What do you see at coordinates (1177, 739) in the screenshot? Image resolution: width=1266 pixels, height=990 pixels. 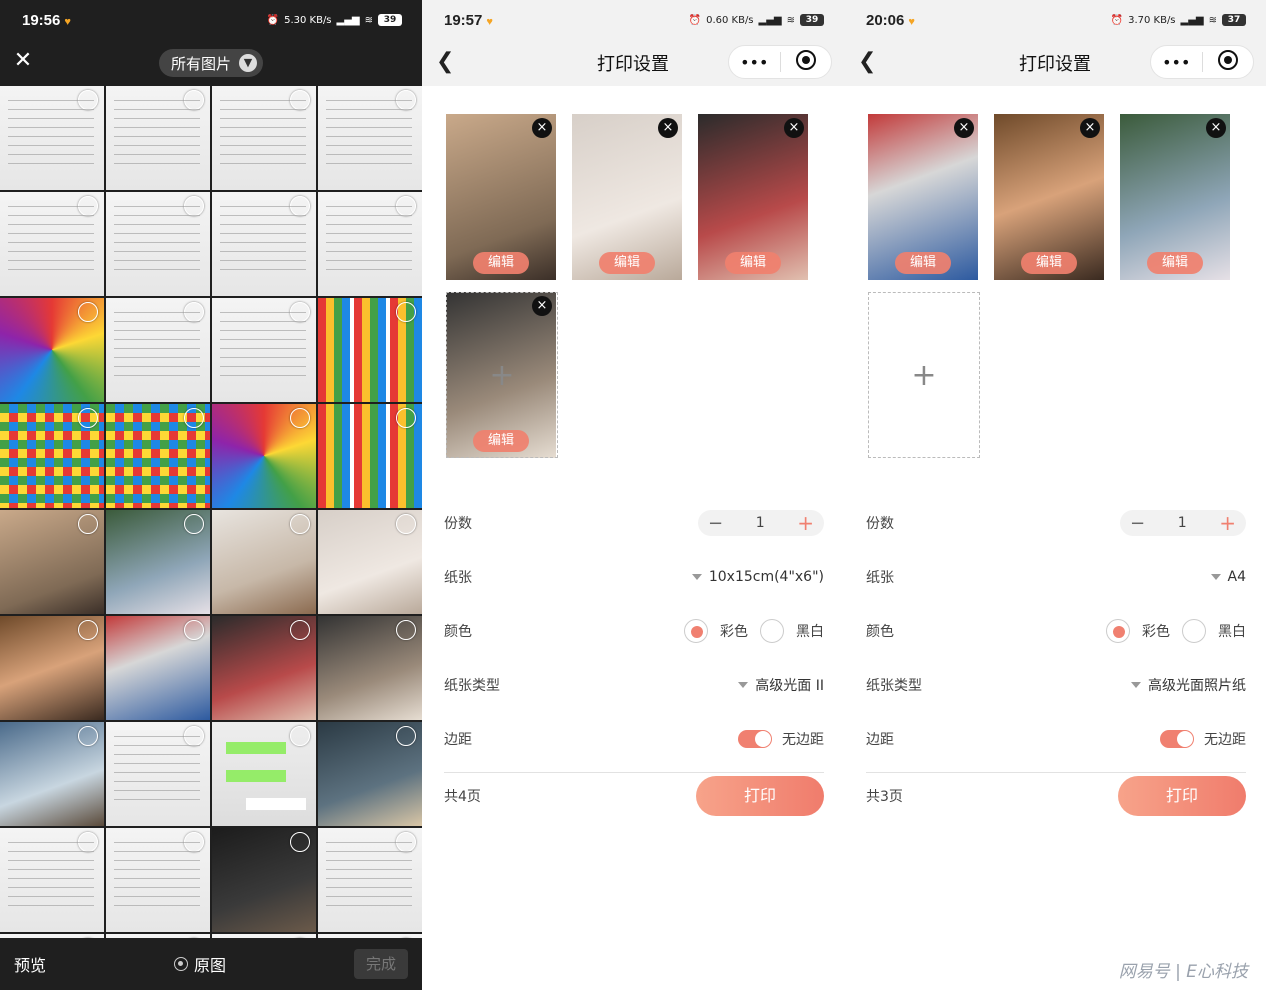 I see `borderless-toggle` at bounding box center [1177, 739].